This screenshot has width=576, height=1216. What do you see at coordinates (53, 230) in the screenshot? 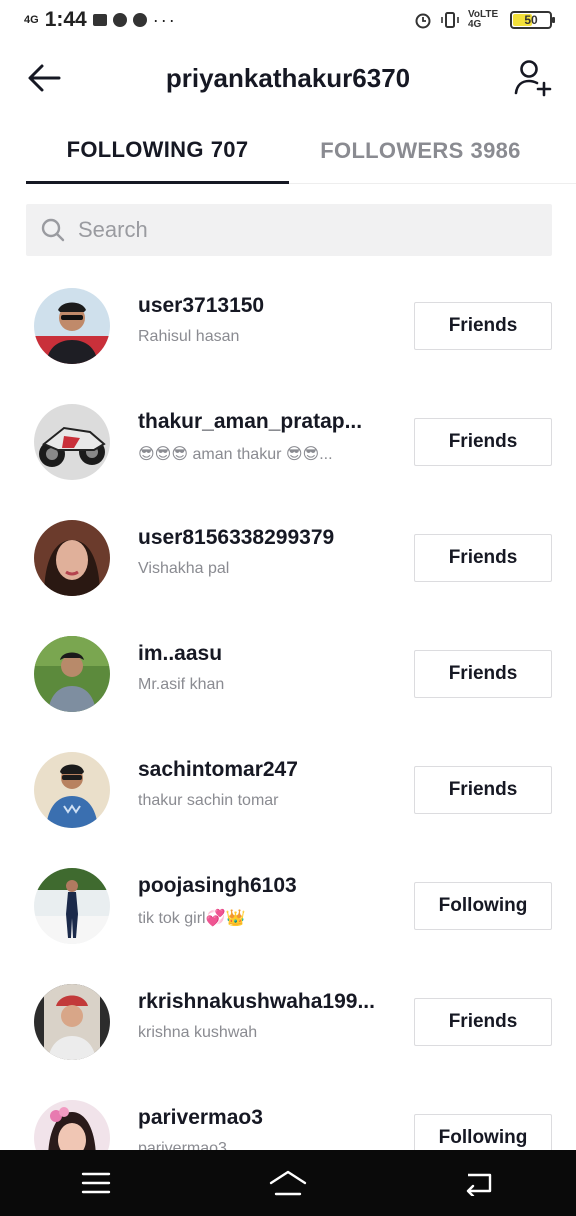
I see `search-icon` at bounding box center [53, 230].